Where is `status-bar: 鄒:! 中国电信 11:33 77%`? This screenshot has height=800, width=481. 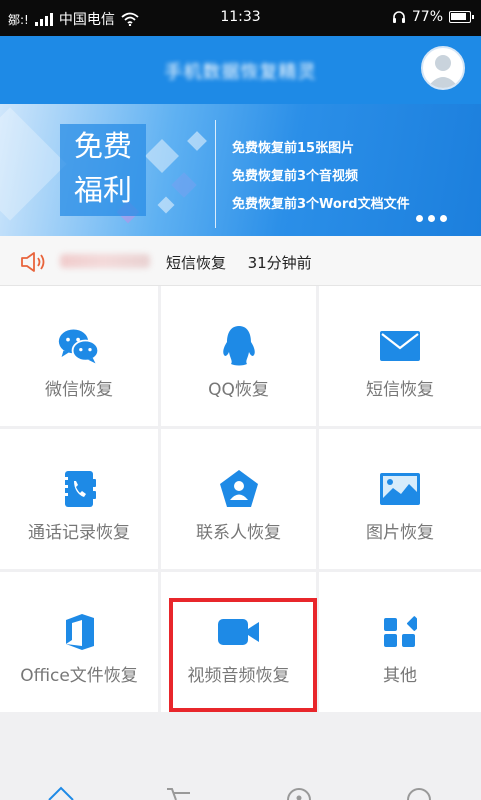
status-bar: 鄒:! 中国电信 11:33 77% is located at coordinates (240, 18).